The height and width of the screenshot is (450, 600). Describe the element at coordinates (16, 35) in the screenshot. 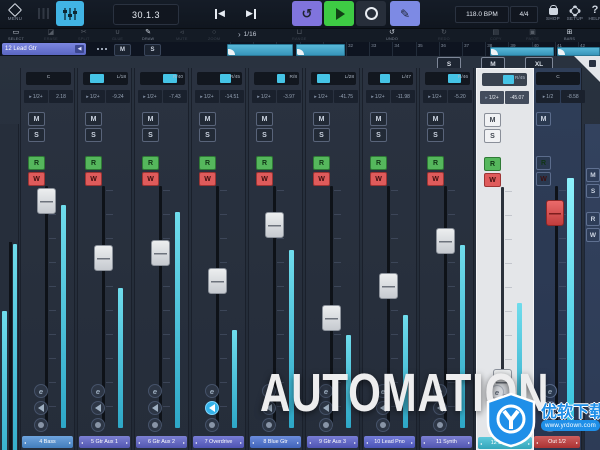

I see `select-tool-button: ▭ SELECT` at that location.